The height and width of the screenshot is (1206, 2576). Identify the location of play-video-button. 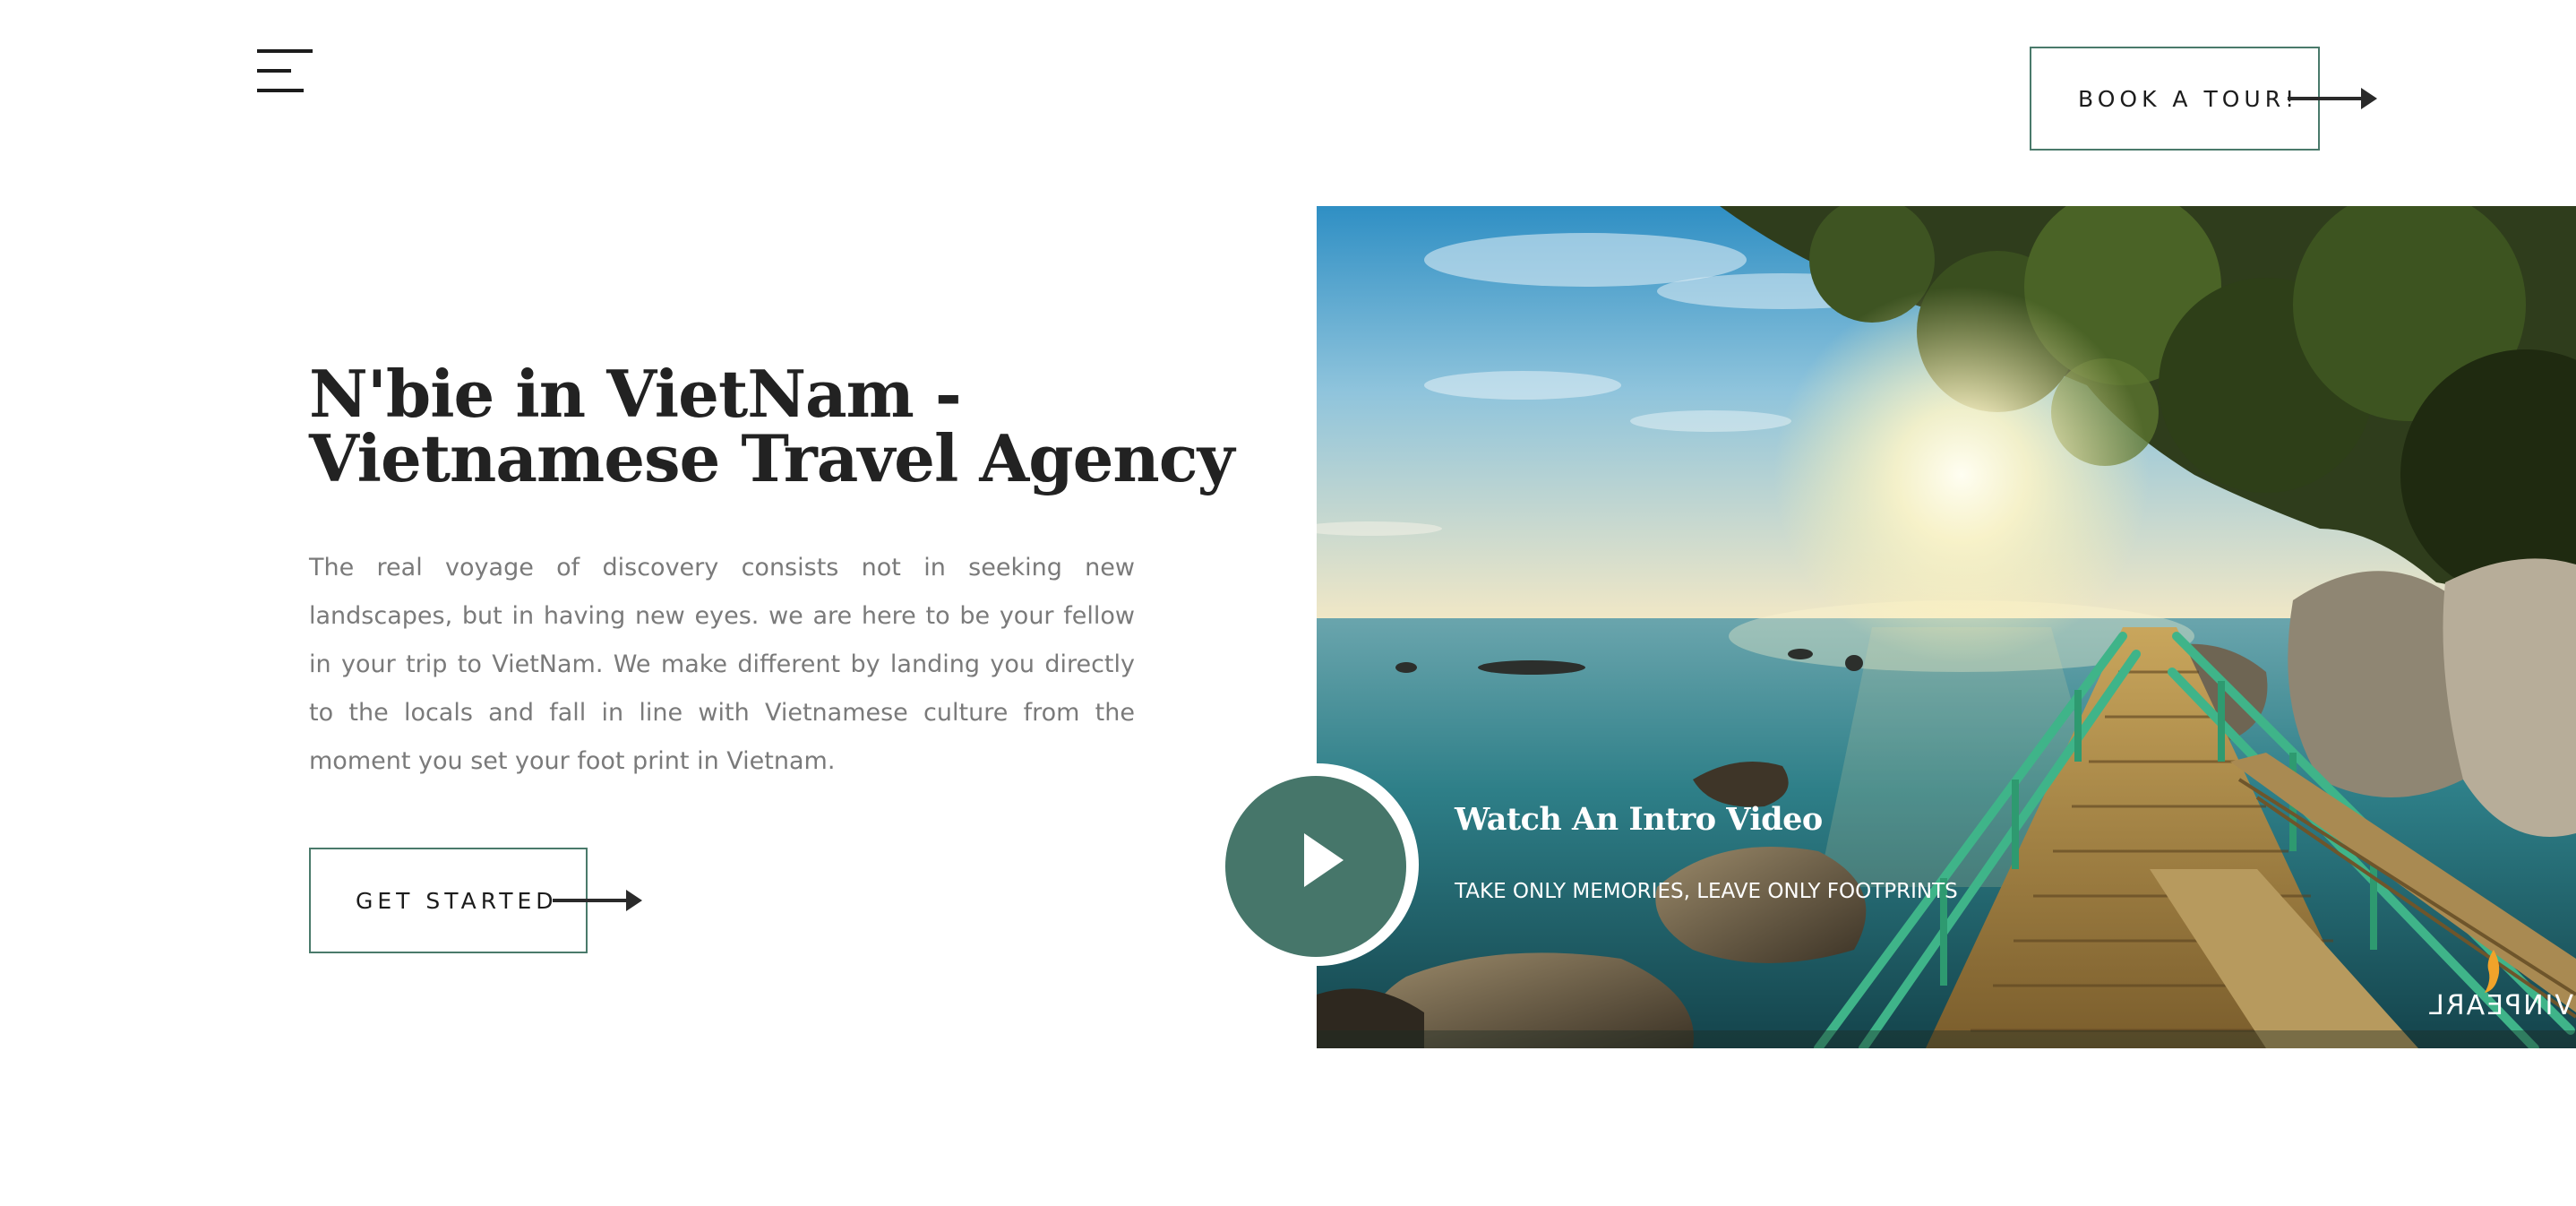
(1317, 864).